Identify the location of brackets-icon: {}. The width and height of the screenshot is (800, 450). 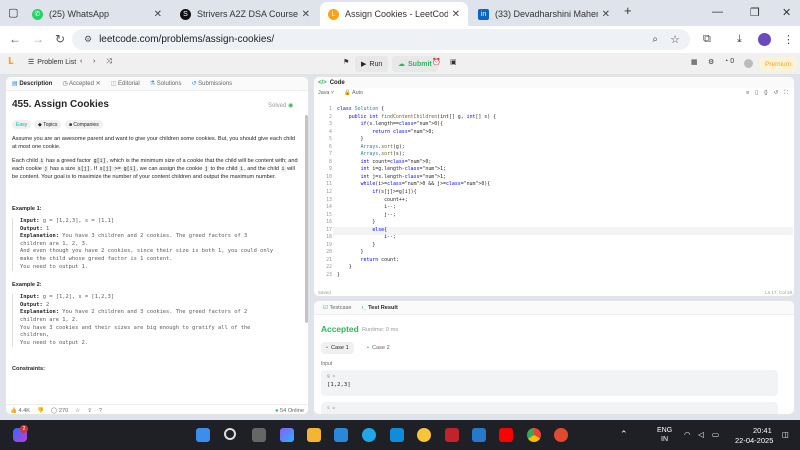
(766, 93).